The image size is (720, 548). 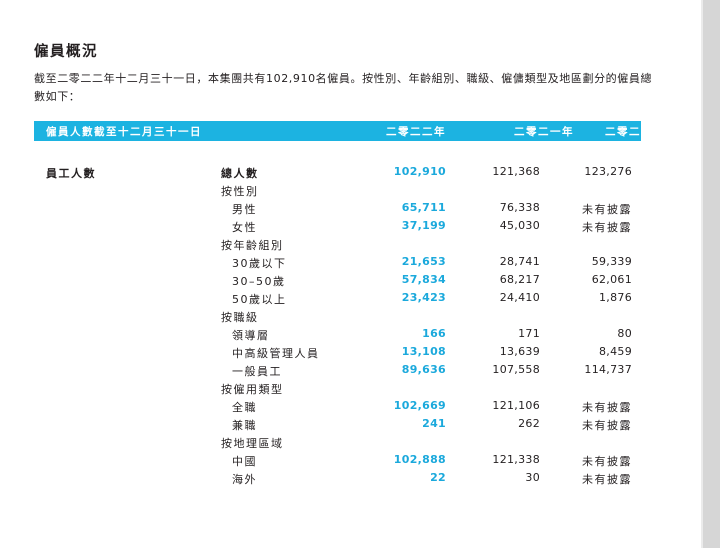 What do you see at coordinates (360, 462) in the screenshot?
I see `table-row: 中國 102,888 121,338 未有披露` at bounding box center [360, 462].